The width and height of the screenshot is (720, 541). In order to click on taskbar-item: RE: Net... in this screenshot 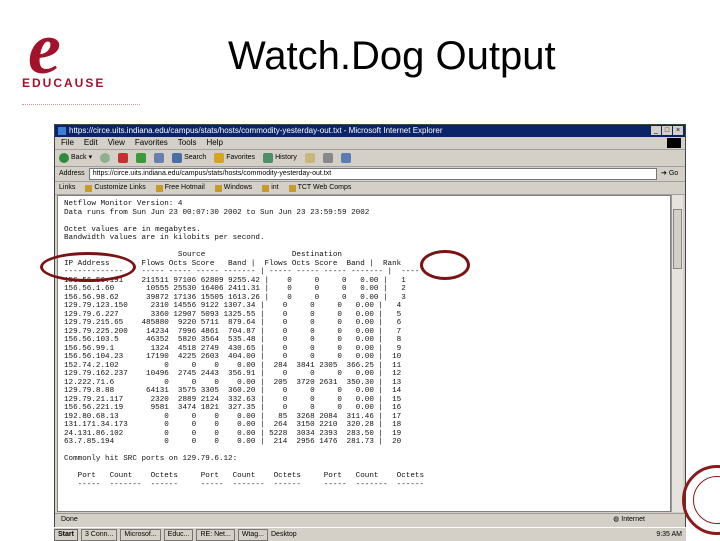, I will do `click(215, 534)`.